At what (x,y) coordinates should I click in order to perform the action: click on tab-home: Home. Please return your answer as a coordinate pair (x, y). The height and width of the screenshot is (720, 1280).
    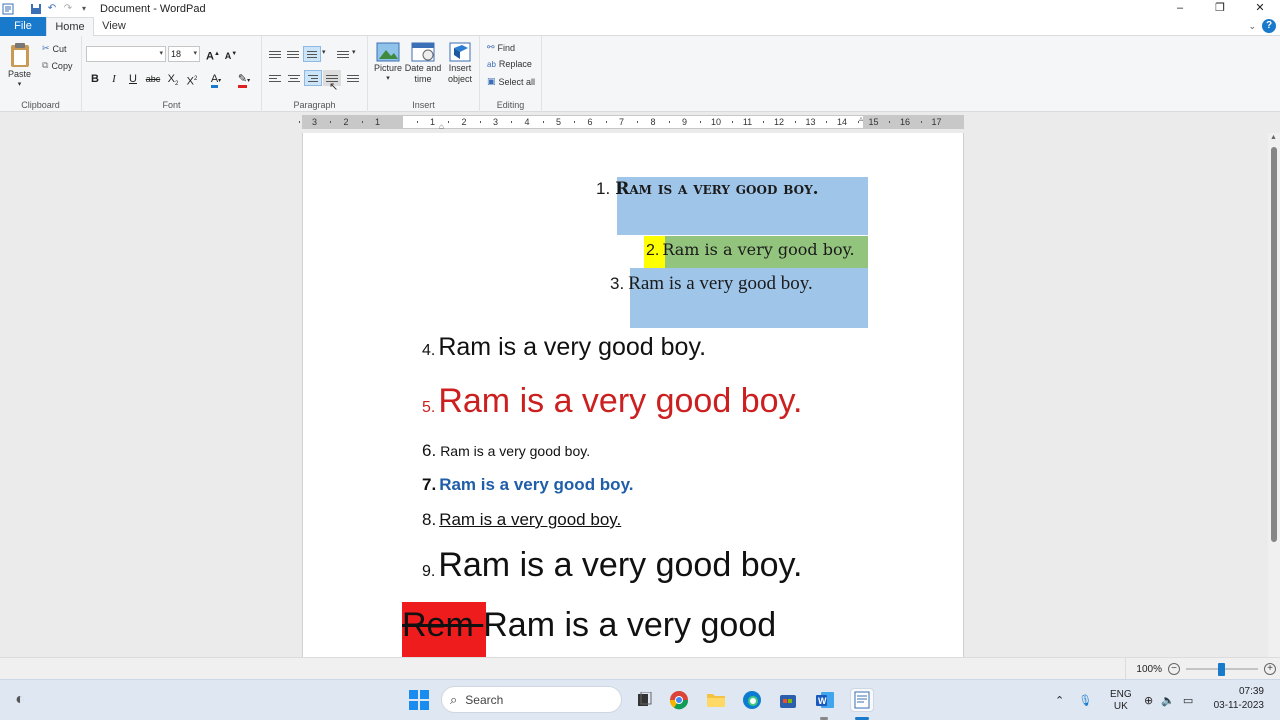
    Looking at the image, I should click on (70, 27).